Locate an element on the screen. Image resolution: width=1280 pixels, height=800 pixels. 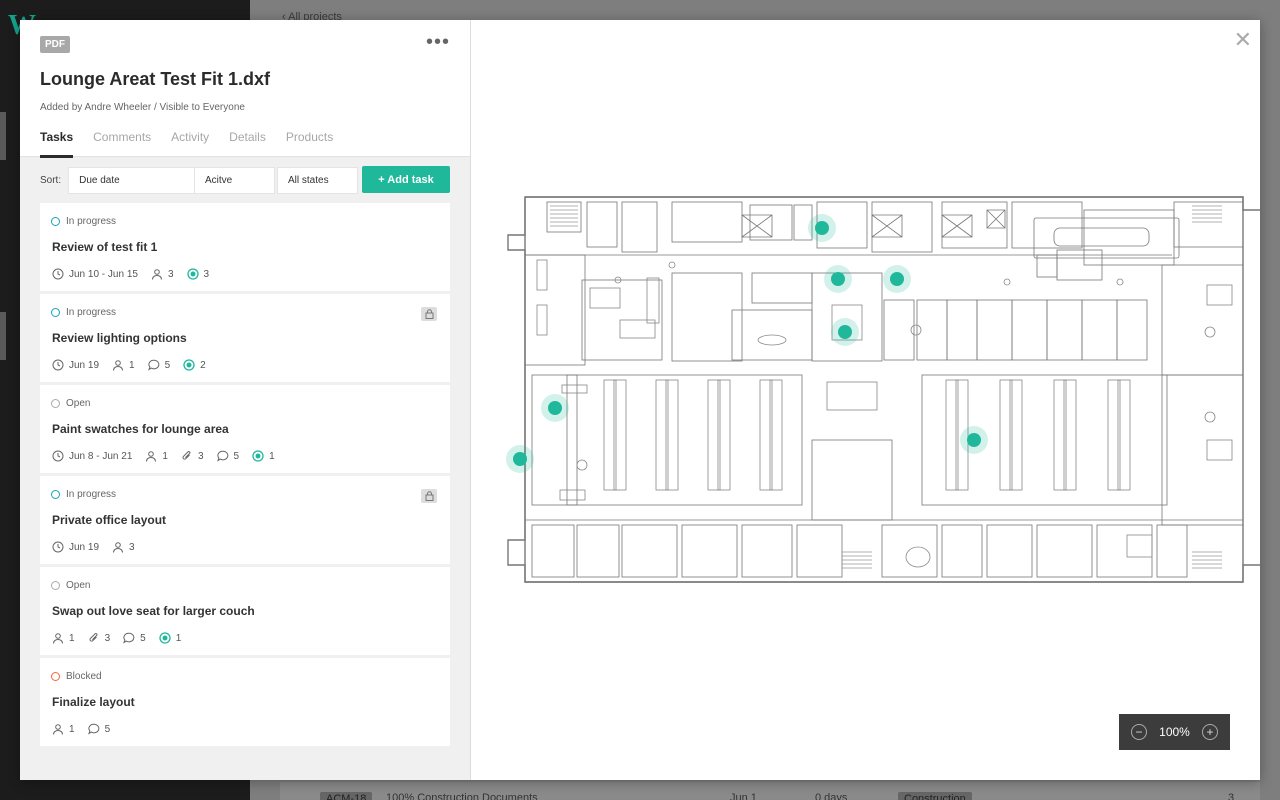
task-meta: Jun 19 1 5 2 is located at coordinates (135, 365).